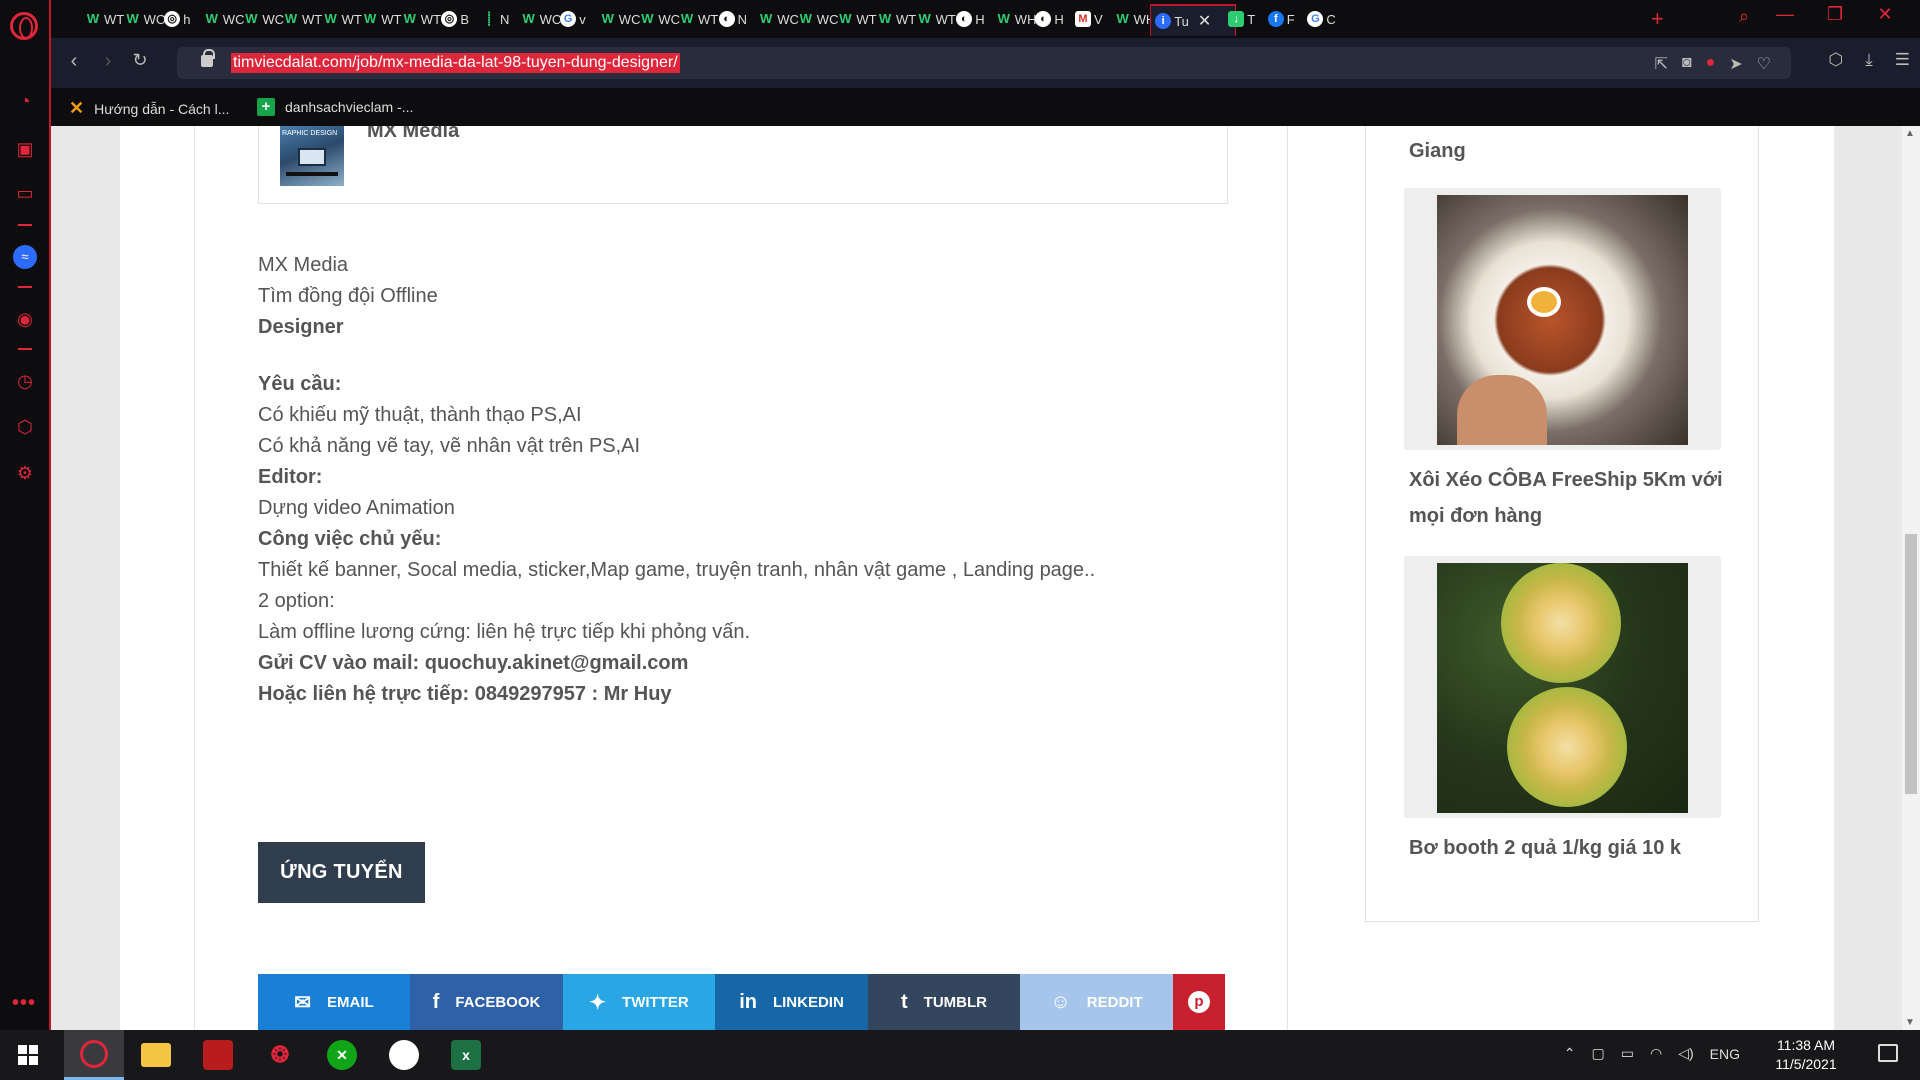 The image size is (1920, 1080). I want to click on product-title: Bơ booth 2 quả 1/kg giá 10 k, so click(1569, 848).